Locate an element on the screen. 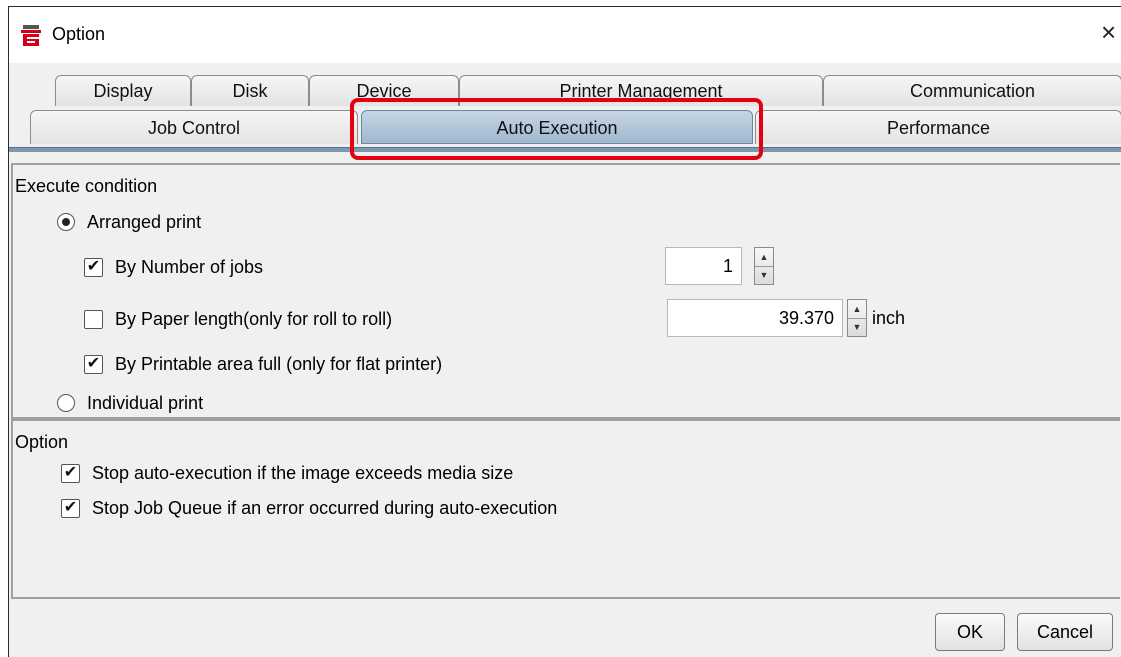  paper-length-spinner: ▲ ▼ is located at coordinates (857, 318).